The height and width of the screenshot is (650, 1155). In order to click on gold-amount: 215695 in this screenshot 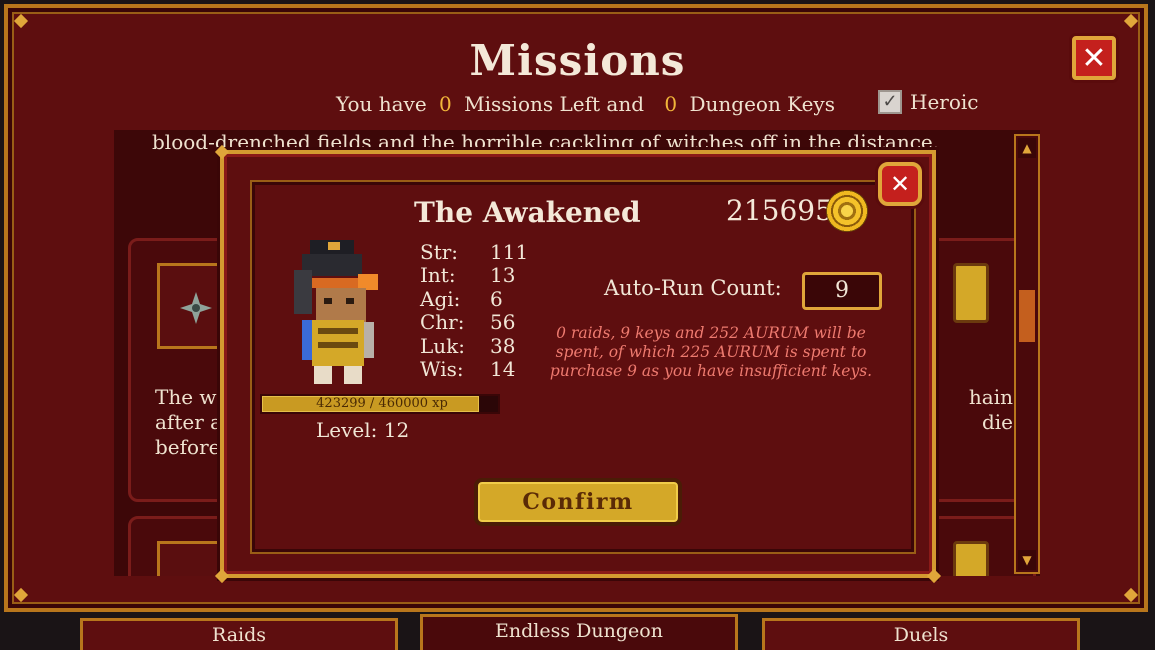, I will do `click(779, 210)`.